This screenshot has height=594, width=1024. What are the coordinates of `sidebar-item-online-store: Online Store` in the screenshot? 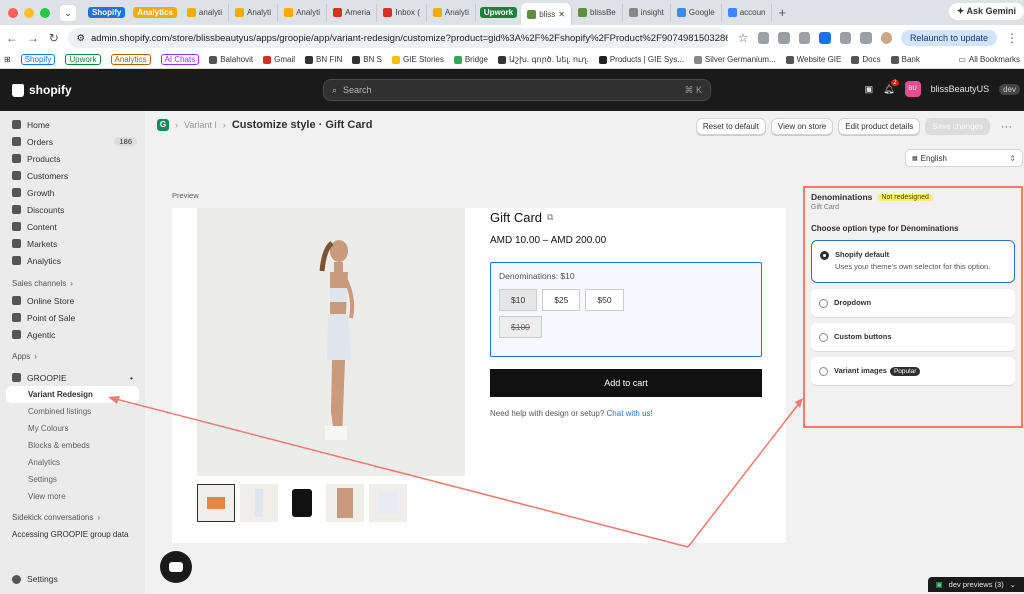 It's located at (72, 300).